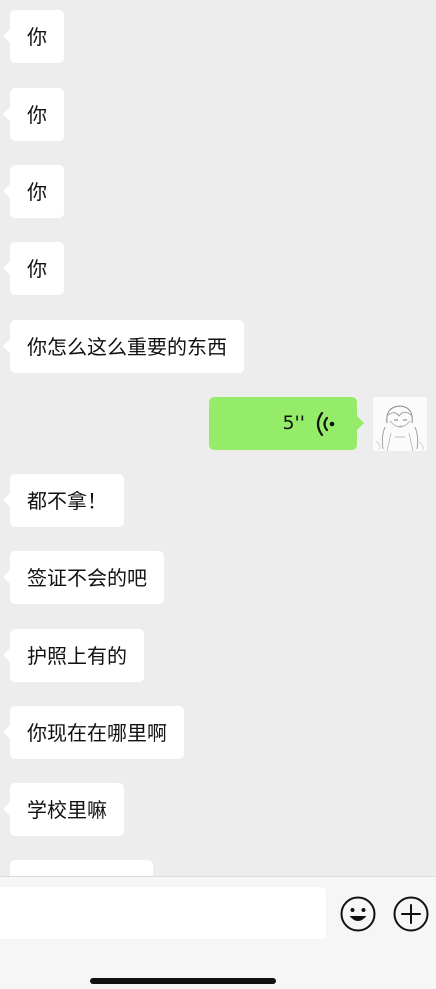  I want to click on message-bubble: 学校里嘛, so click(63, 809).